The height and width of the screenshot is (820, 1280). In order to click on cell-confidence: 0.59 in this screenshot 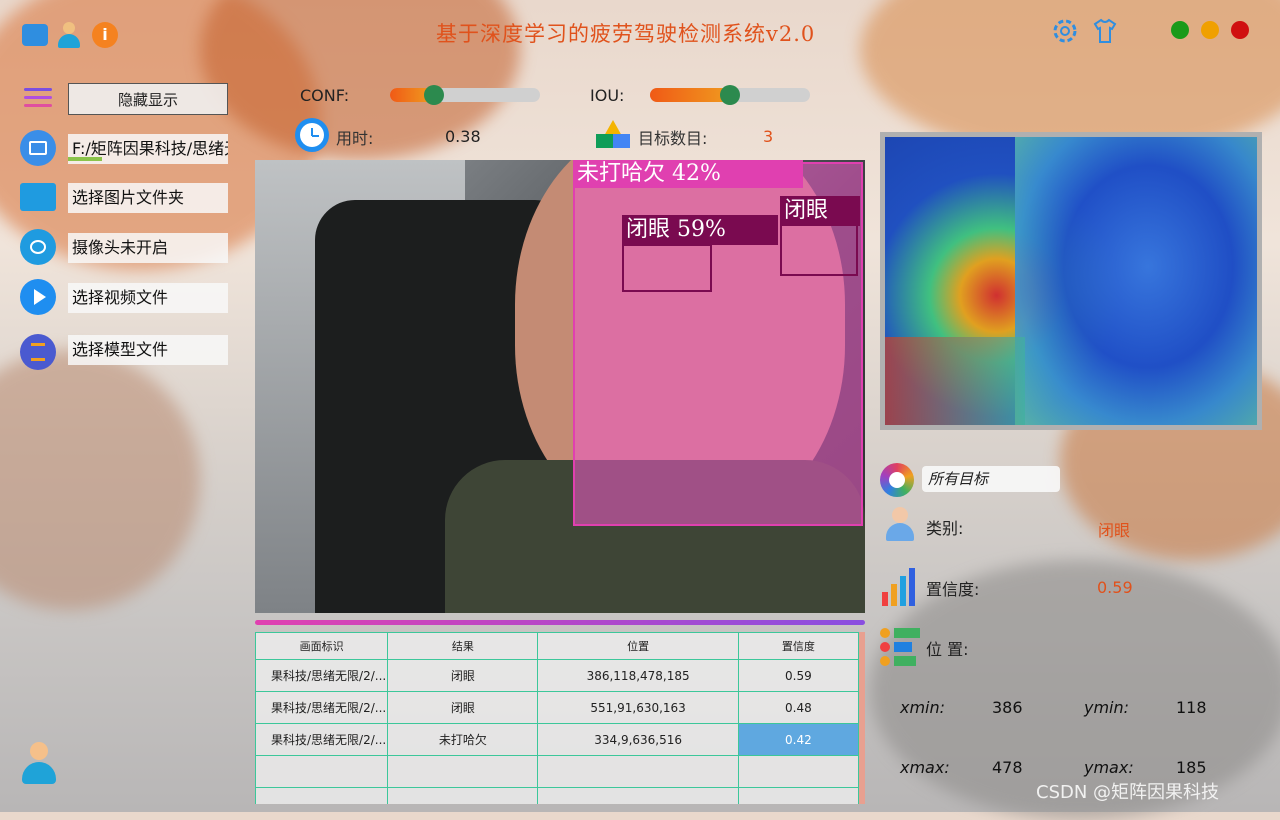, I will do `click(798, 675)`.